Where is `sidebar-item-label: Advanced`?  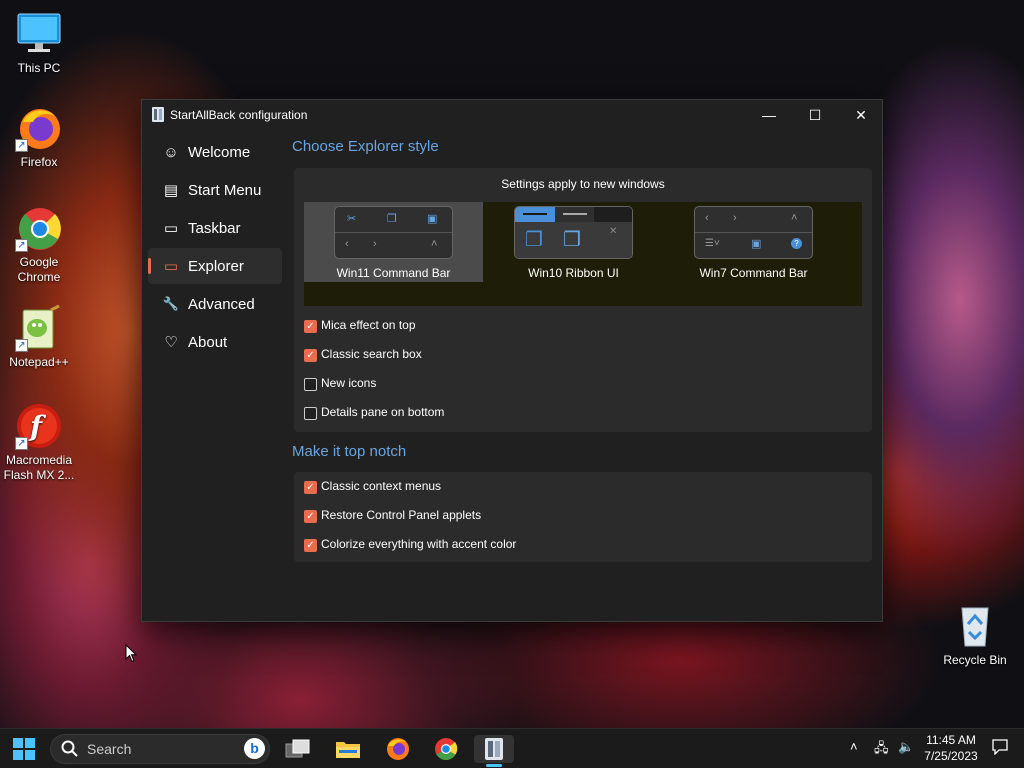 sidebar-item-label: Advanced is located at coordinates (221, 304).